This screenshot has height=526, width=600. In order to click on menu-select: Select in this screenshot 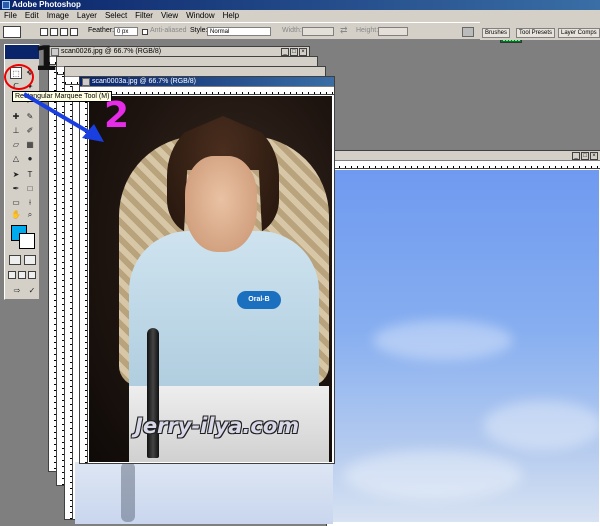, I will do `click(116, 16)`.